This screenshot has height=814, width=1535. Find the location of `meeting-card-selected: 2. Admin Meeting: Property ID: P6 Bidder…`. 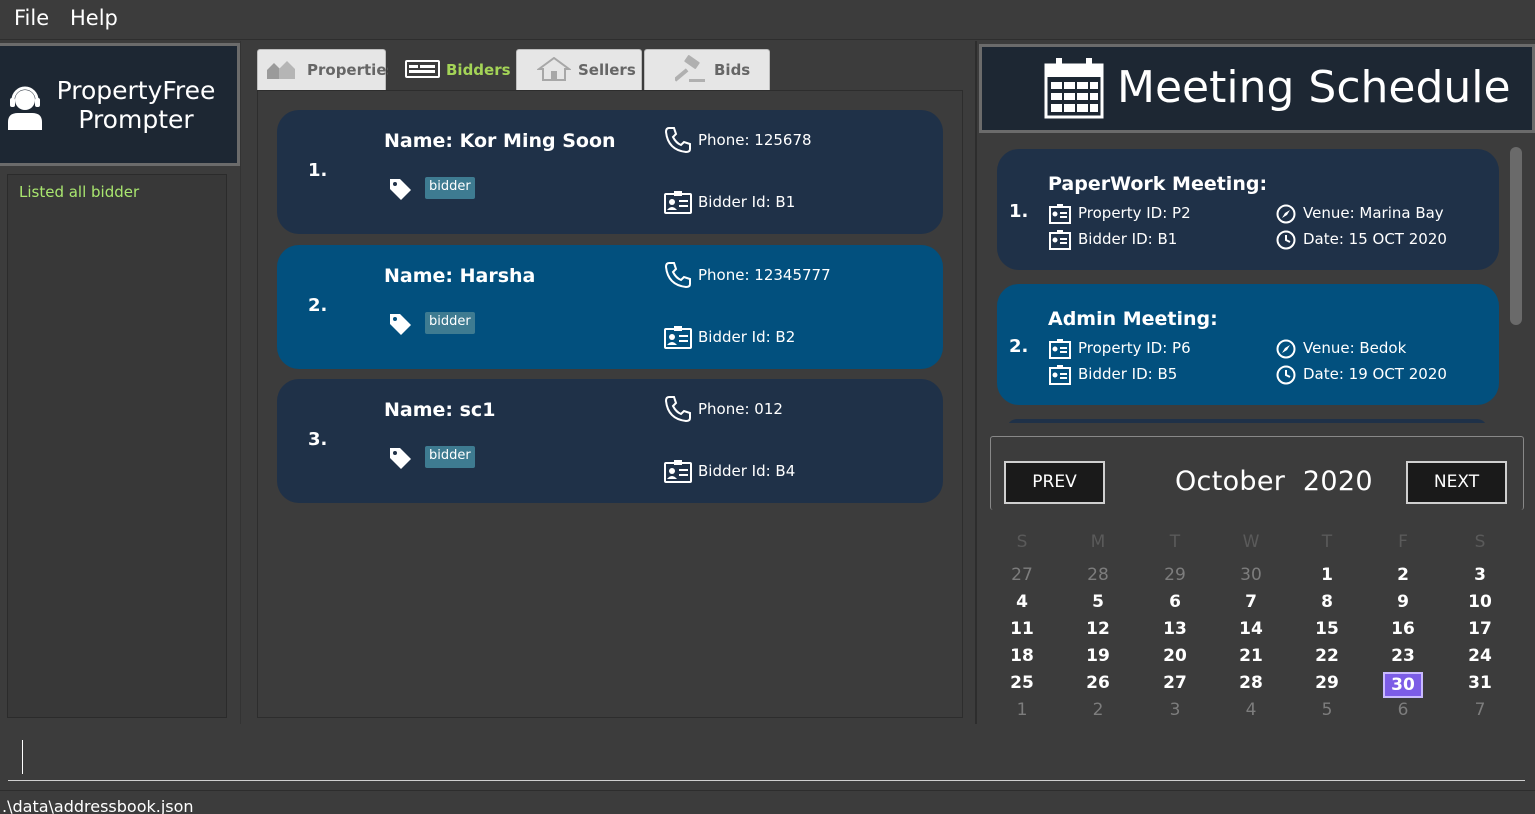

meeting-card-selected: 2. Admin Meeting: Property ID: P6 Bidder… is located at coordinates (1248, 344).